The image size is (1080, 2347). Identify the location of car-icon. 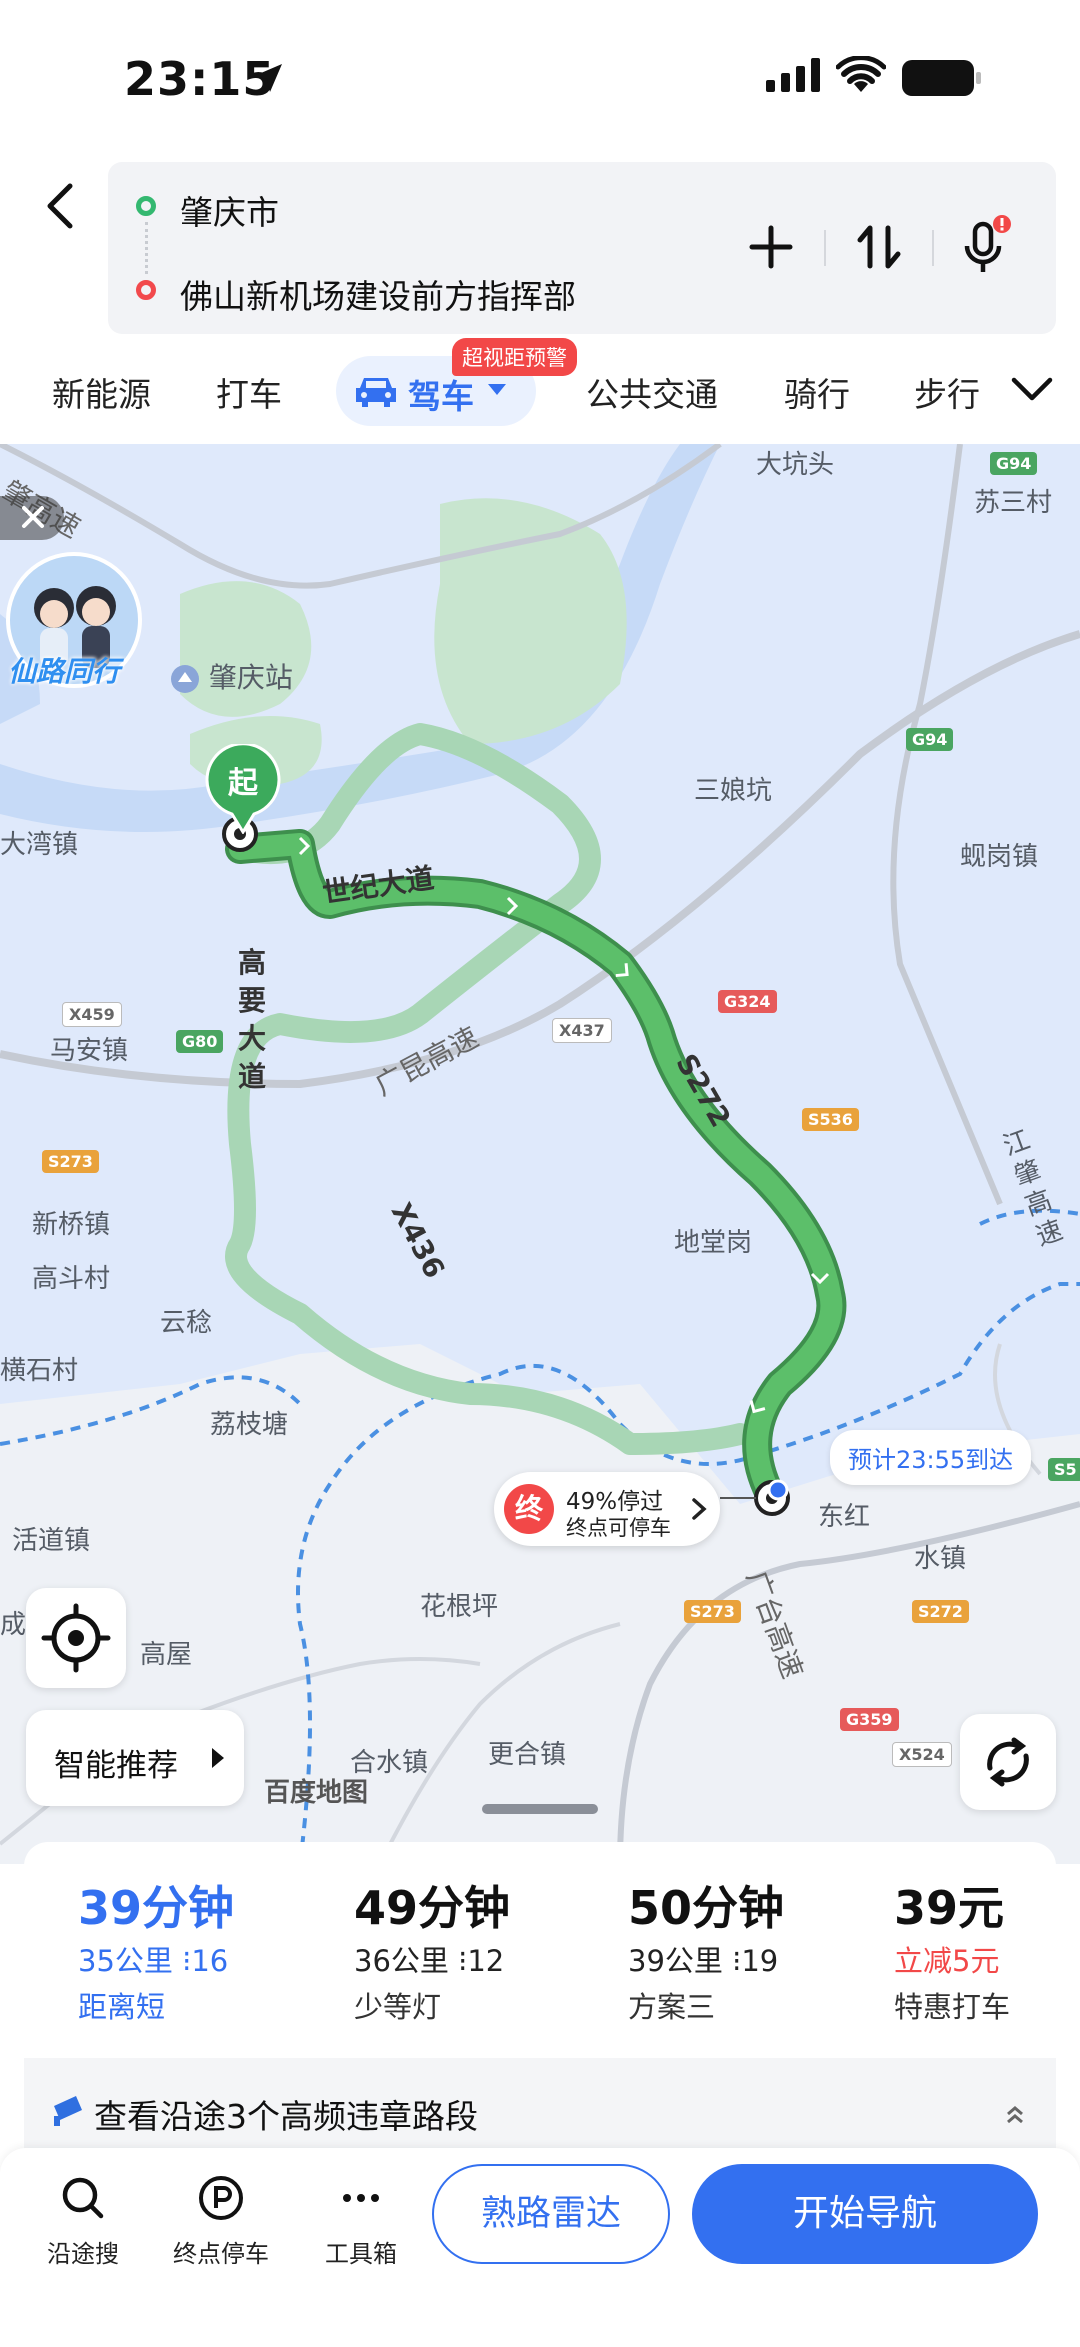
(376, 392).